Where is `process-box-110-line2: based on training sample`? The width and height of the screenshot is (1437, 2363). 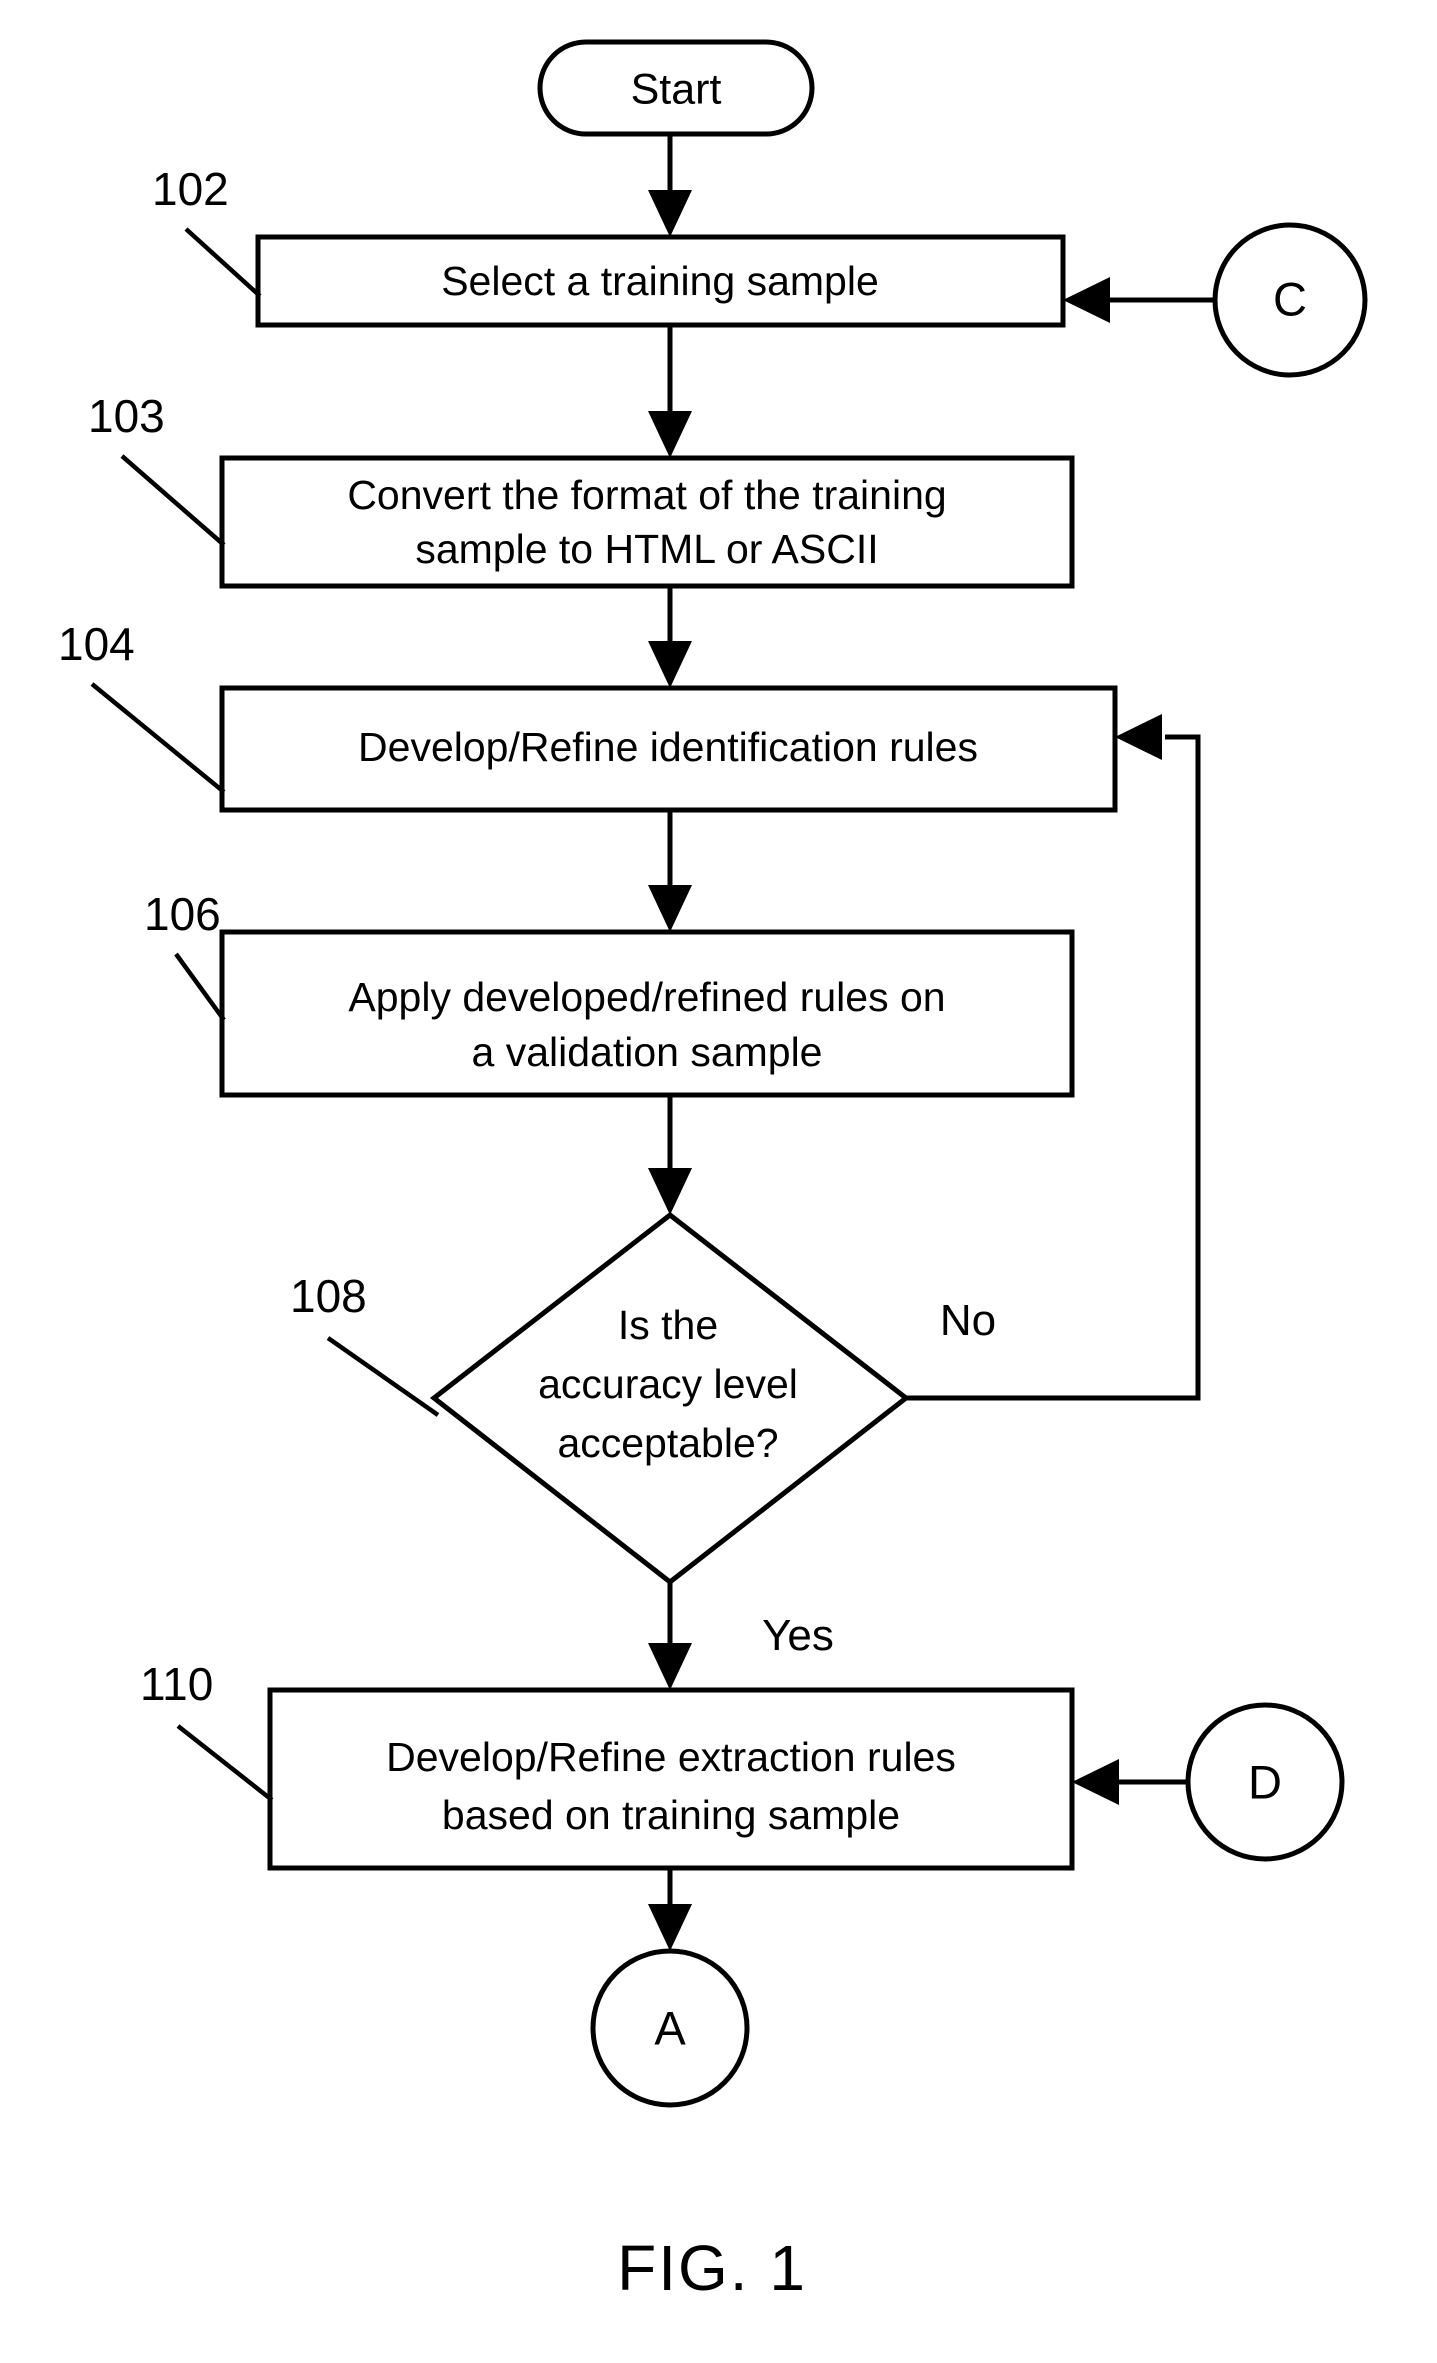 process-box-110-line2: based on training sample is located at coordinates (671, 1815).